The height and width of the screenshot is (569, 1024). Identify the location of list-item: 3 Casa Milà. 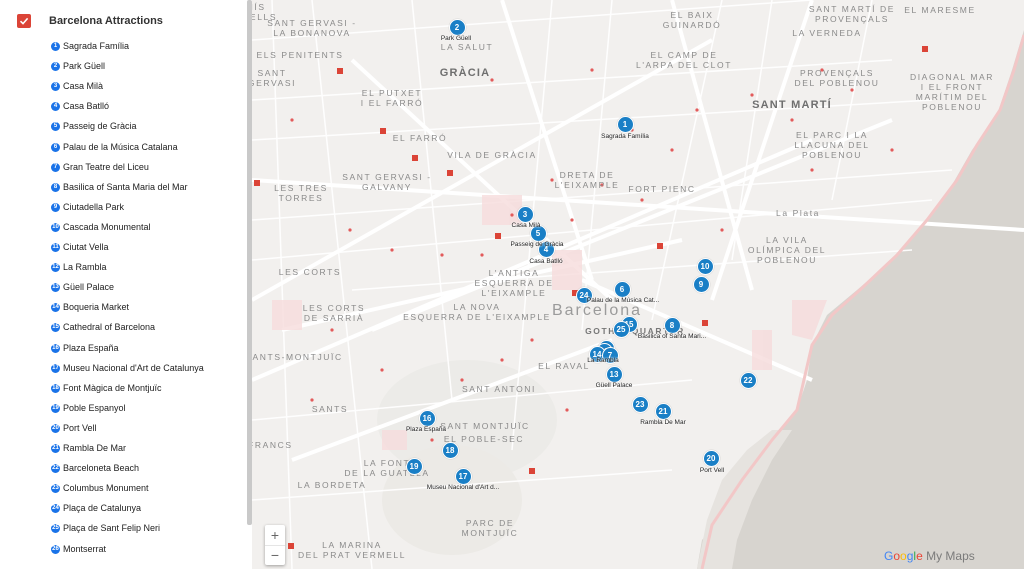
(123, 88).